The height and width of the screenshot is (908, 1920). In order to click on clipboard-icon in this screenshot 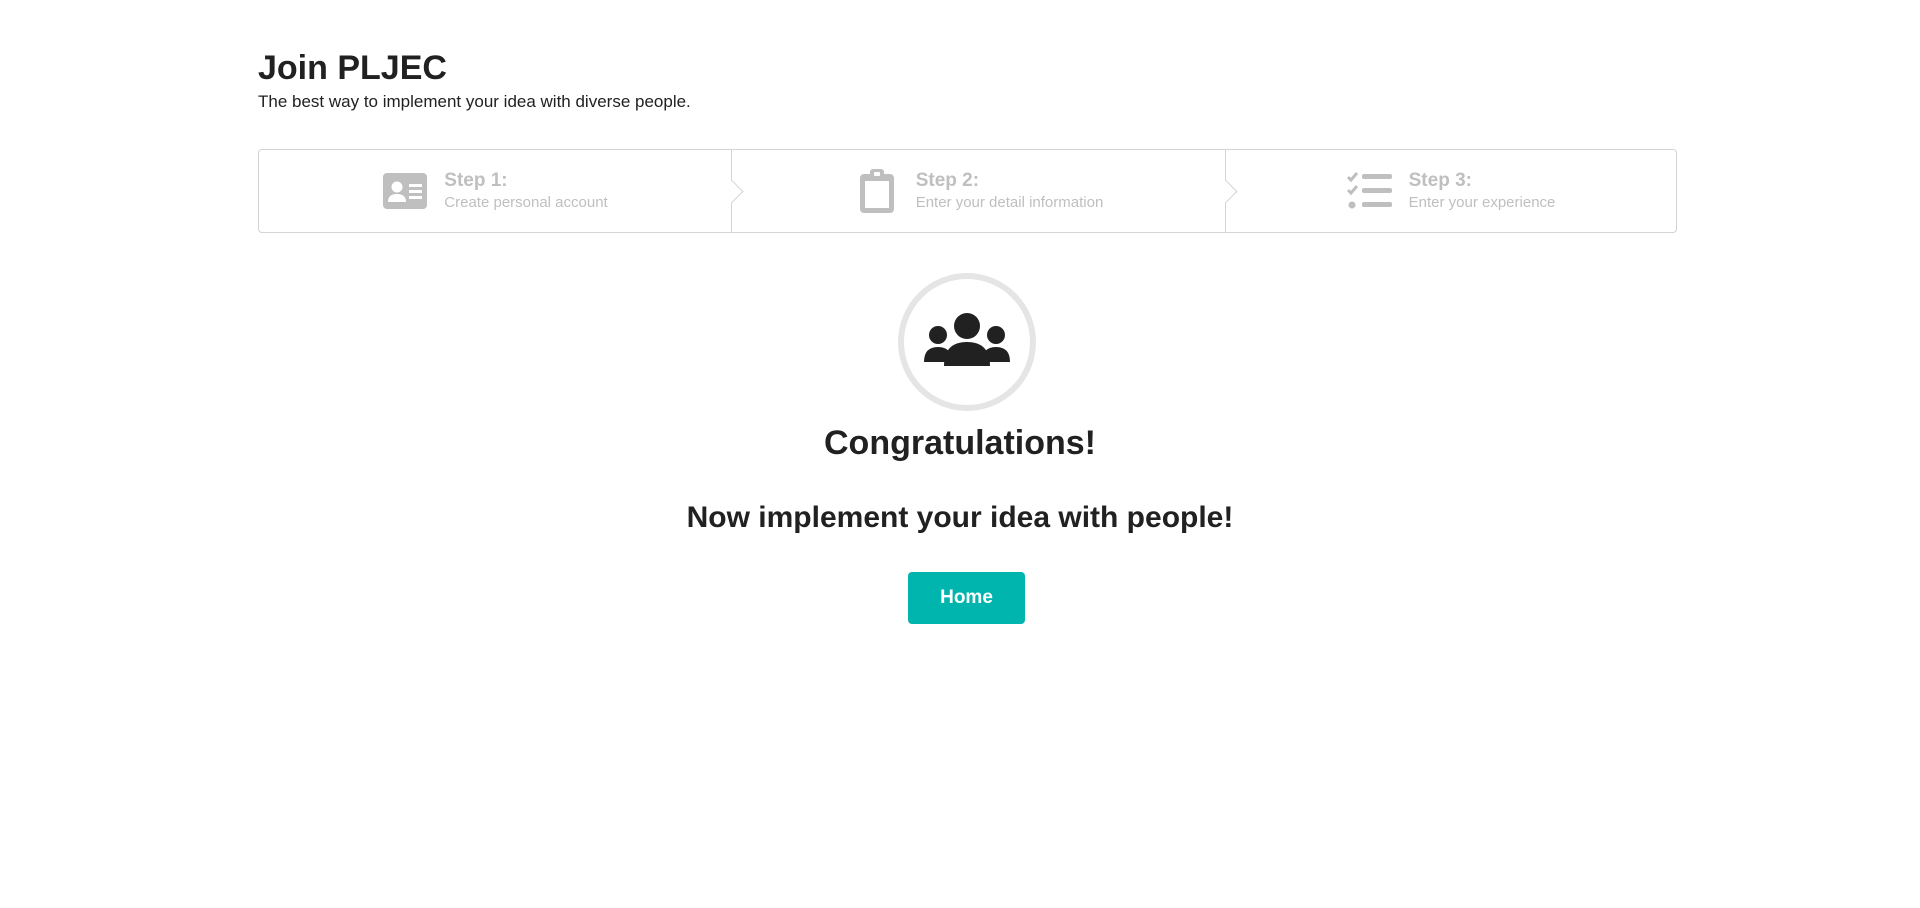, I will do `click(877, 191)`.